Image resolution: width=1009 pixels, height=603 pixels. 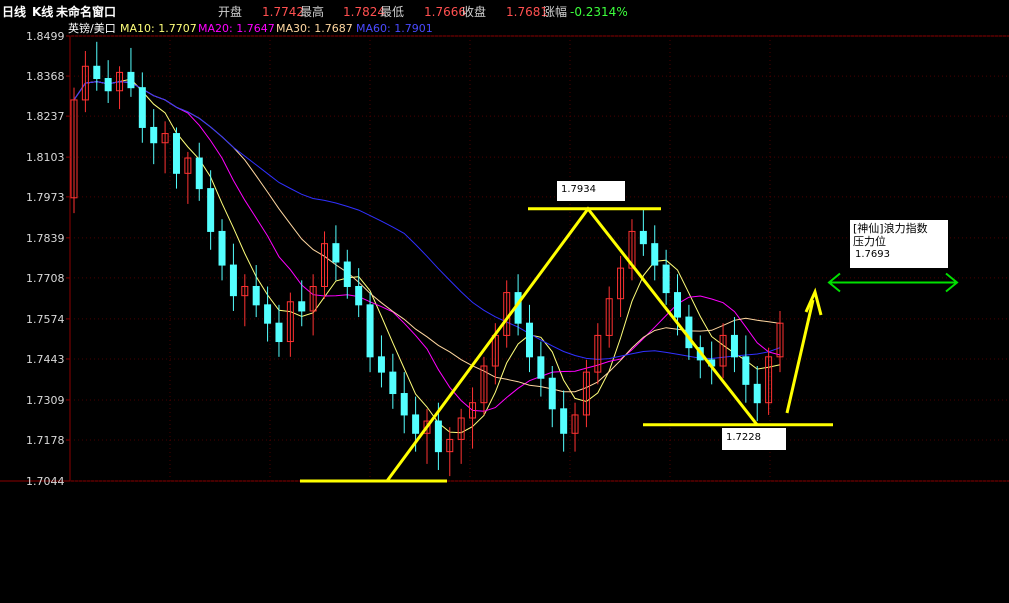 I want to click on low-label: 最低, so click(x=392, y=12).